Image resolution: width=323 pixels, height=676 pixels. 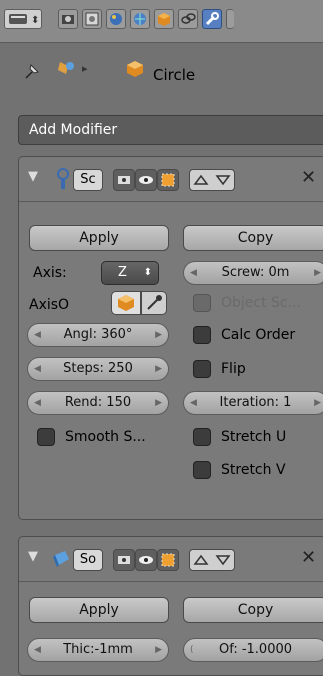 I want to click on iterations-field: ◀ Iteration: 1 ▶, so click(x=253, y=403).